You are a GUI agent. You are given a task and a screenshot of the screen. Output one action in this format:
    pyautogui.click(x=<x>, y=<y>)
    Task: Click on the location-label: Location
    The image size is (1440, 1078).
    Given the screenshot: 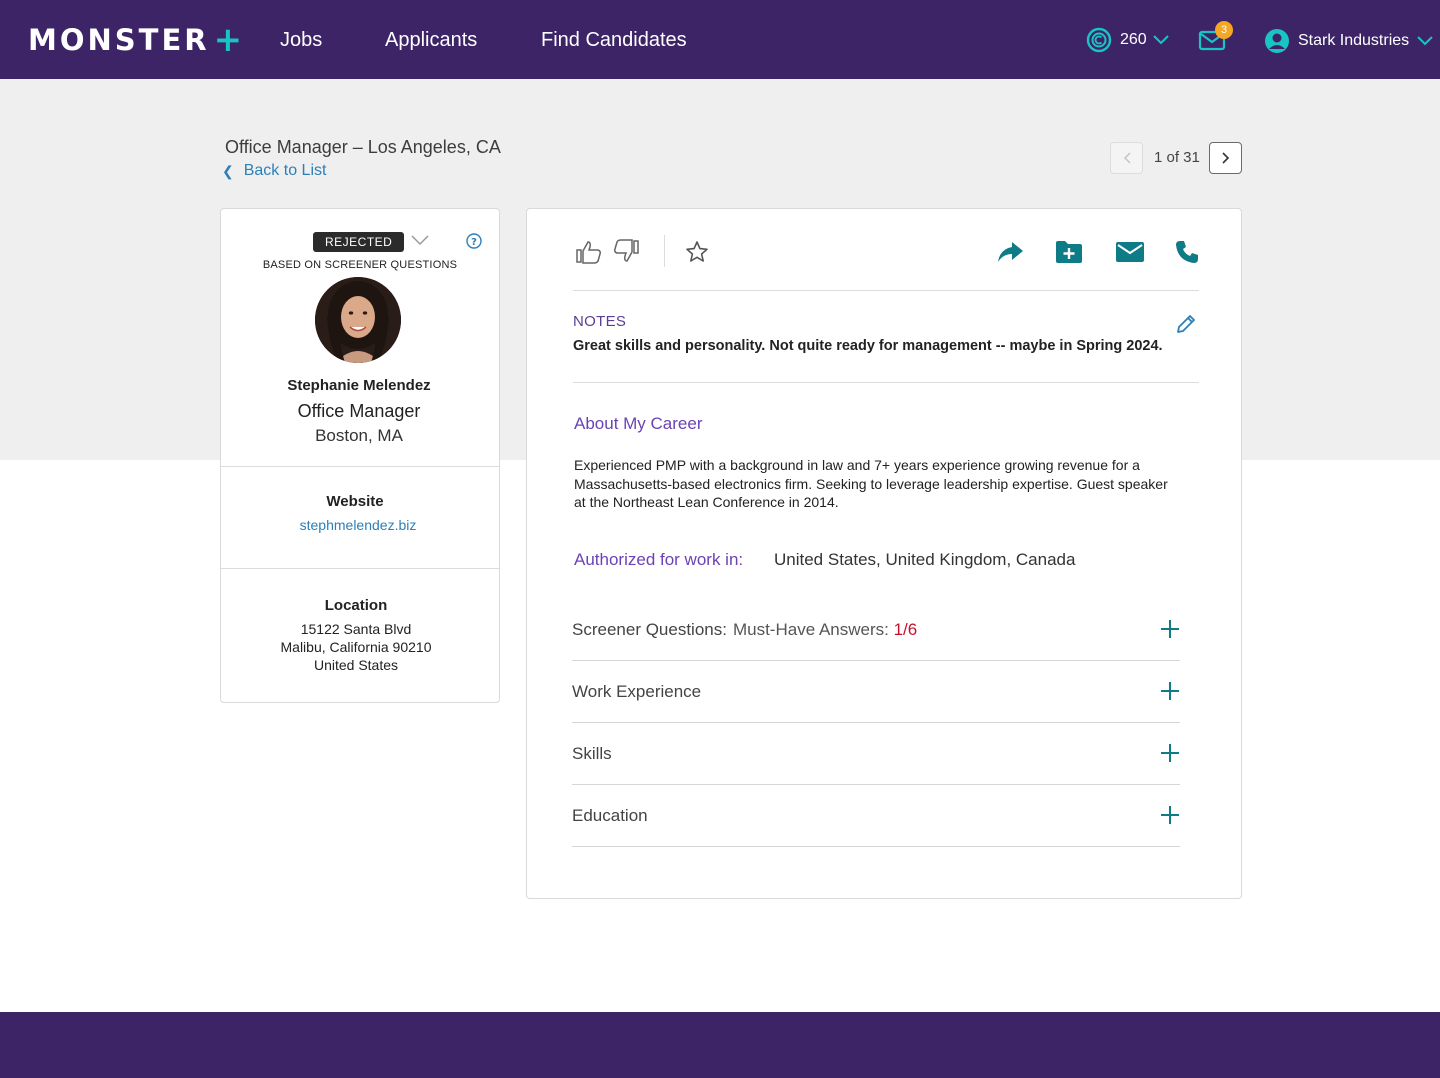 What is the action you would take?
    pyautogui.click(x=356, y=605)
    